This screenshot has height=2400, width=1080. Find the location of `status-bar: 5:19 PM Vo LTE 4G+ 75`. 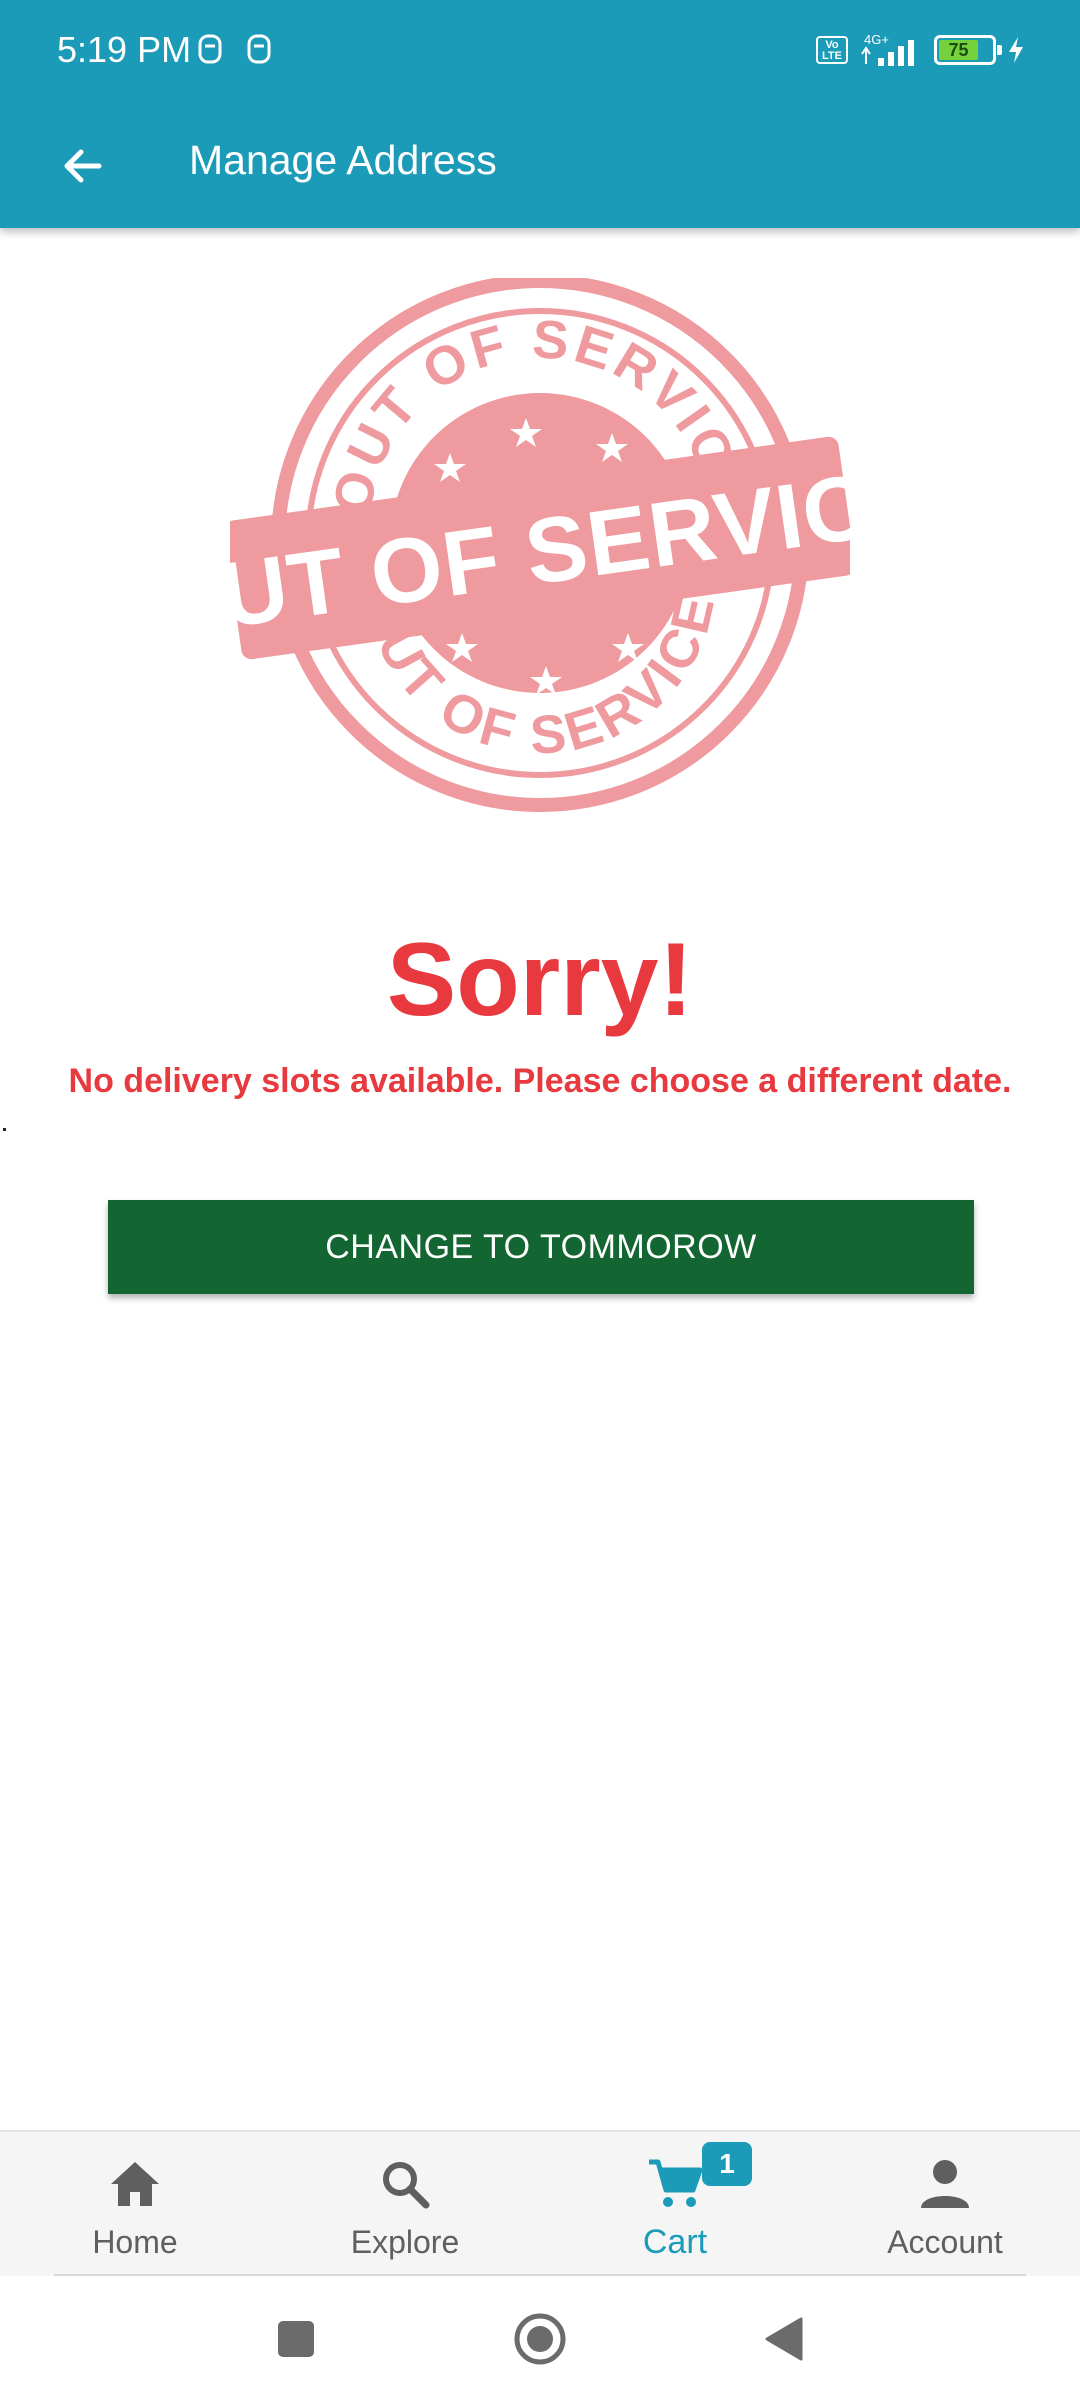

status-bar: 5:19 PM Vo LTE 4G+ 75 is located at coordinates (540, 50).